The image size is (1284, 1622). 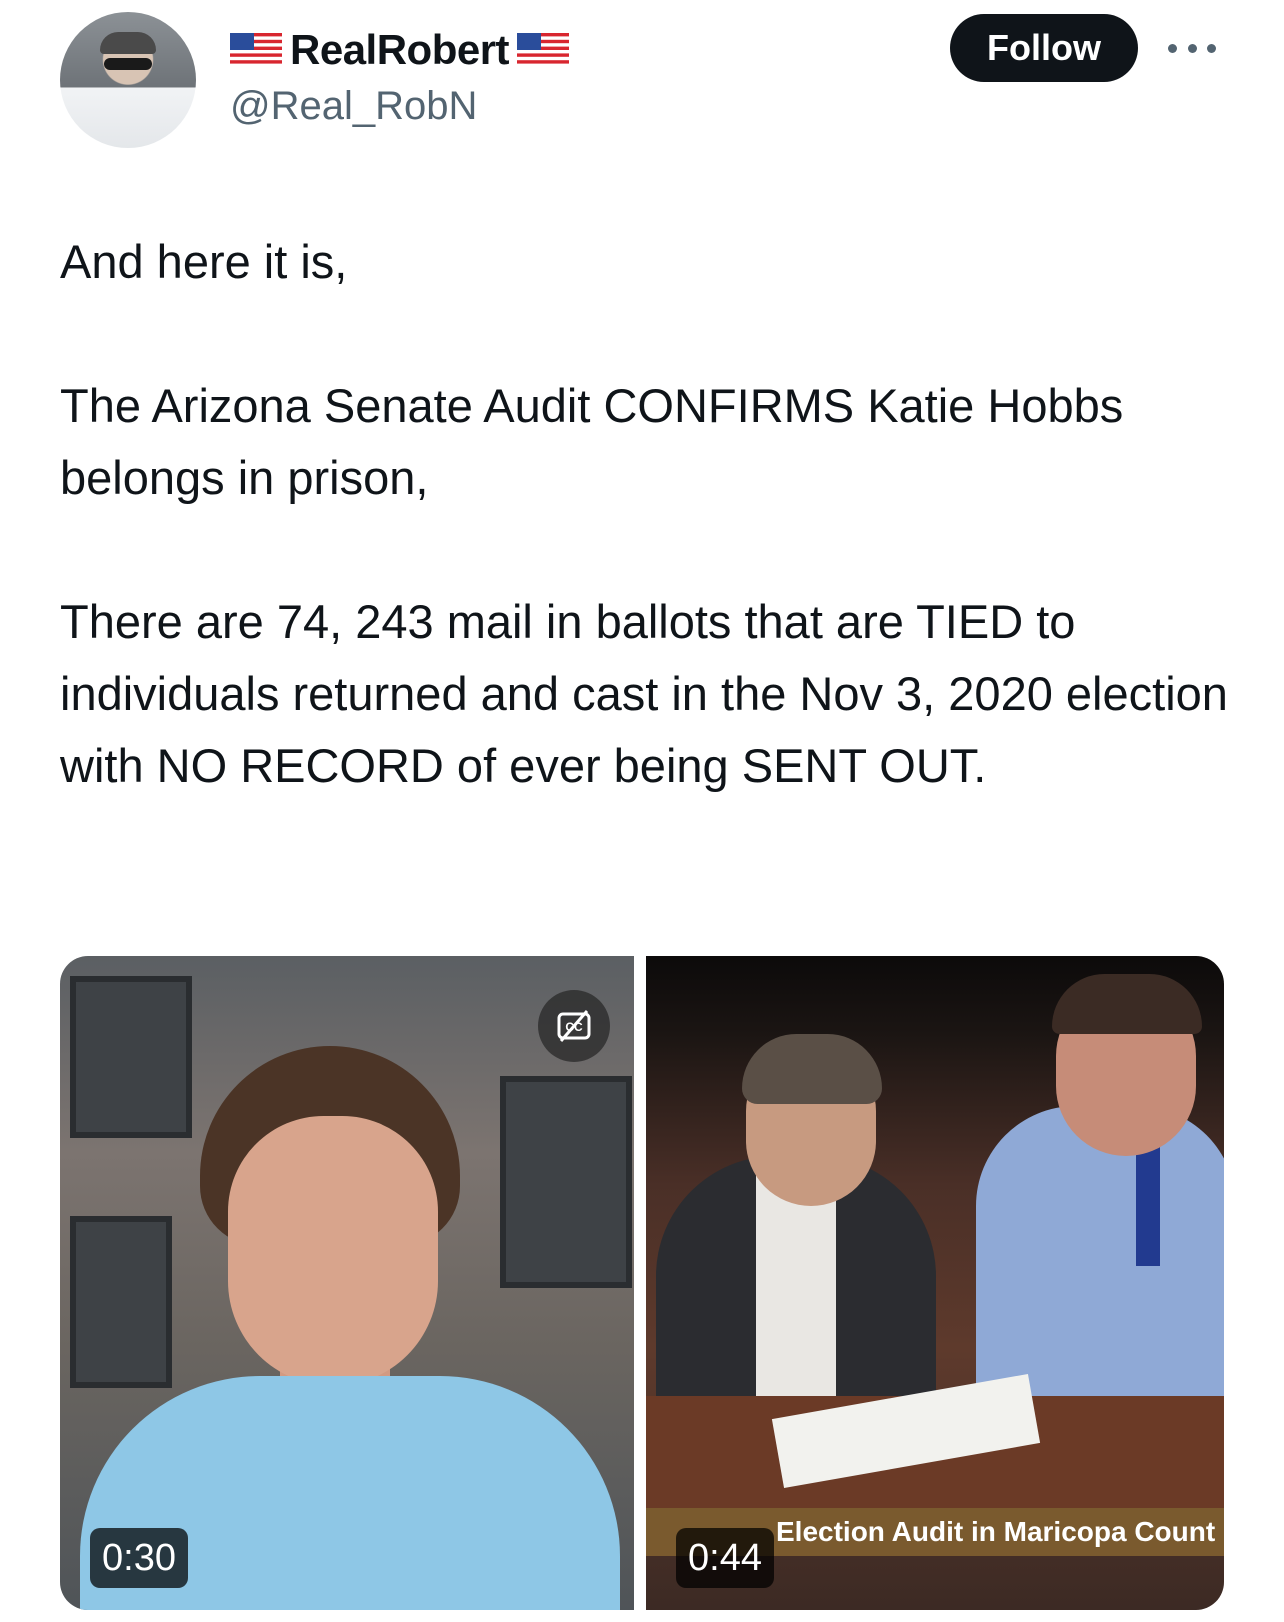 What do you see at coordinates (1148, 1206) in the screenshot?
I see `person-right-tie` at bounding box center [1148, 1206].